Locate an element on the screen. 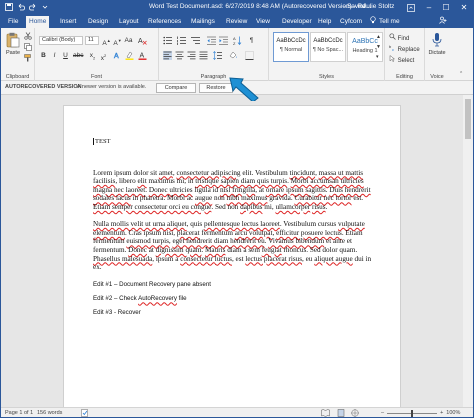 The image size is (474, 418). strikethrough-icon: abc is located at coordinates (78, 55).